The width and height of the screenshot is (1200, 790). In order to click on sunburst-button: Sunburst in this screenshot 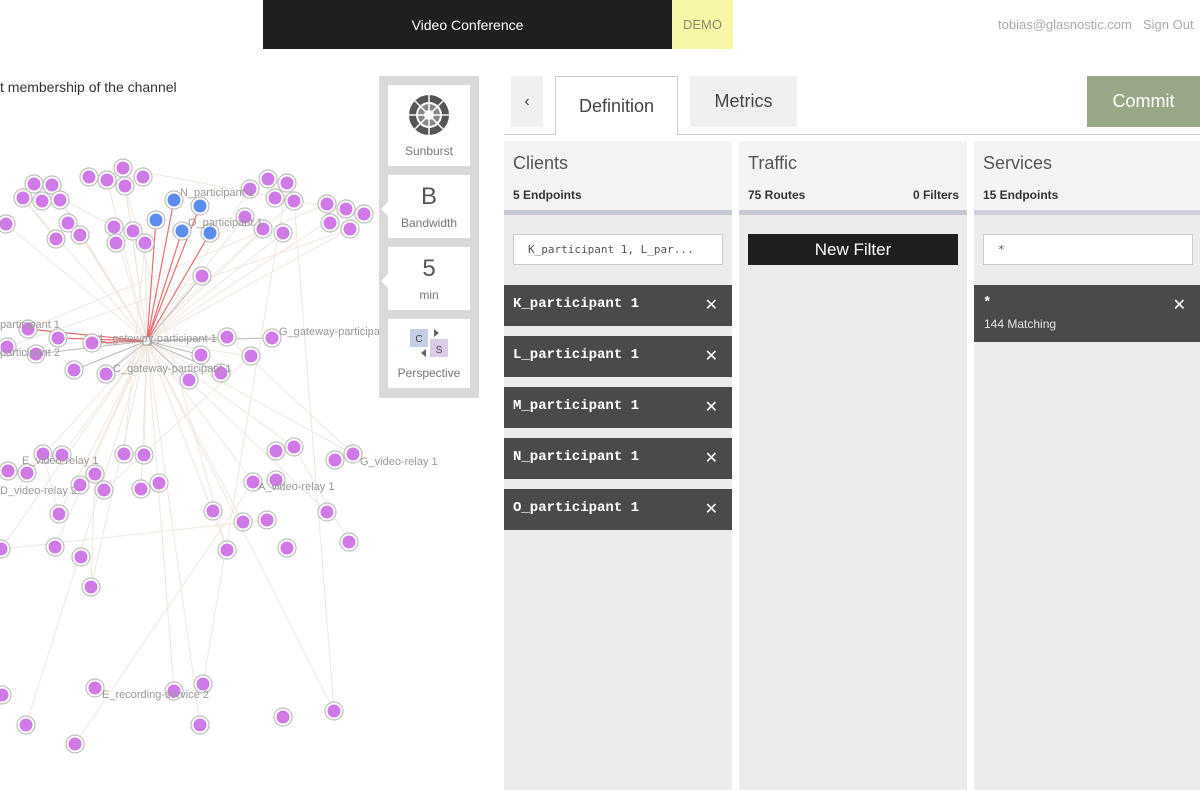, I will do `click(429, 125)`.